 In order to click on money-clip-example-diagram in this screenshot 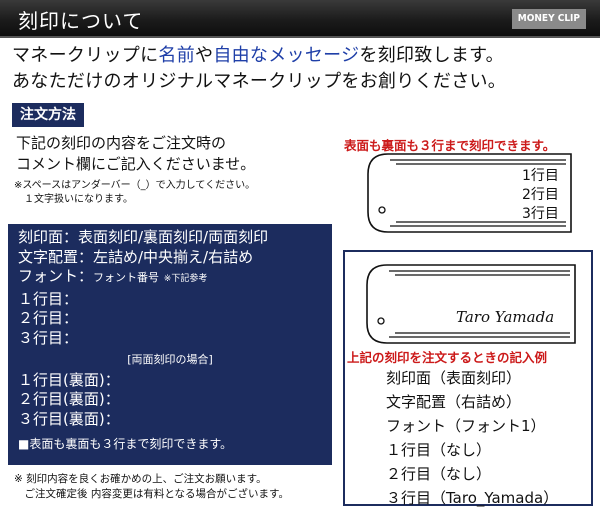, I will do `click(471, 304)`.